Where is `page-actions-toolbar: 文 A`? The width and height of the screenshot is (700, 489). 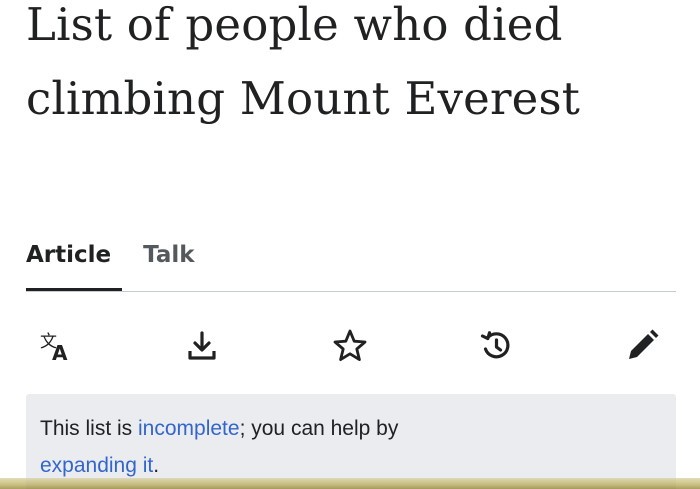
page-actions-toolbar: 文 A is located at coordinates (350, 346).